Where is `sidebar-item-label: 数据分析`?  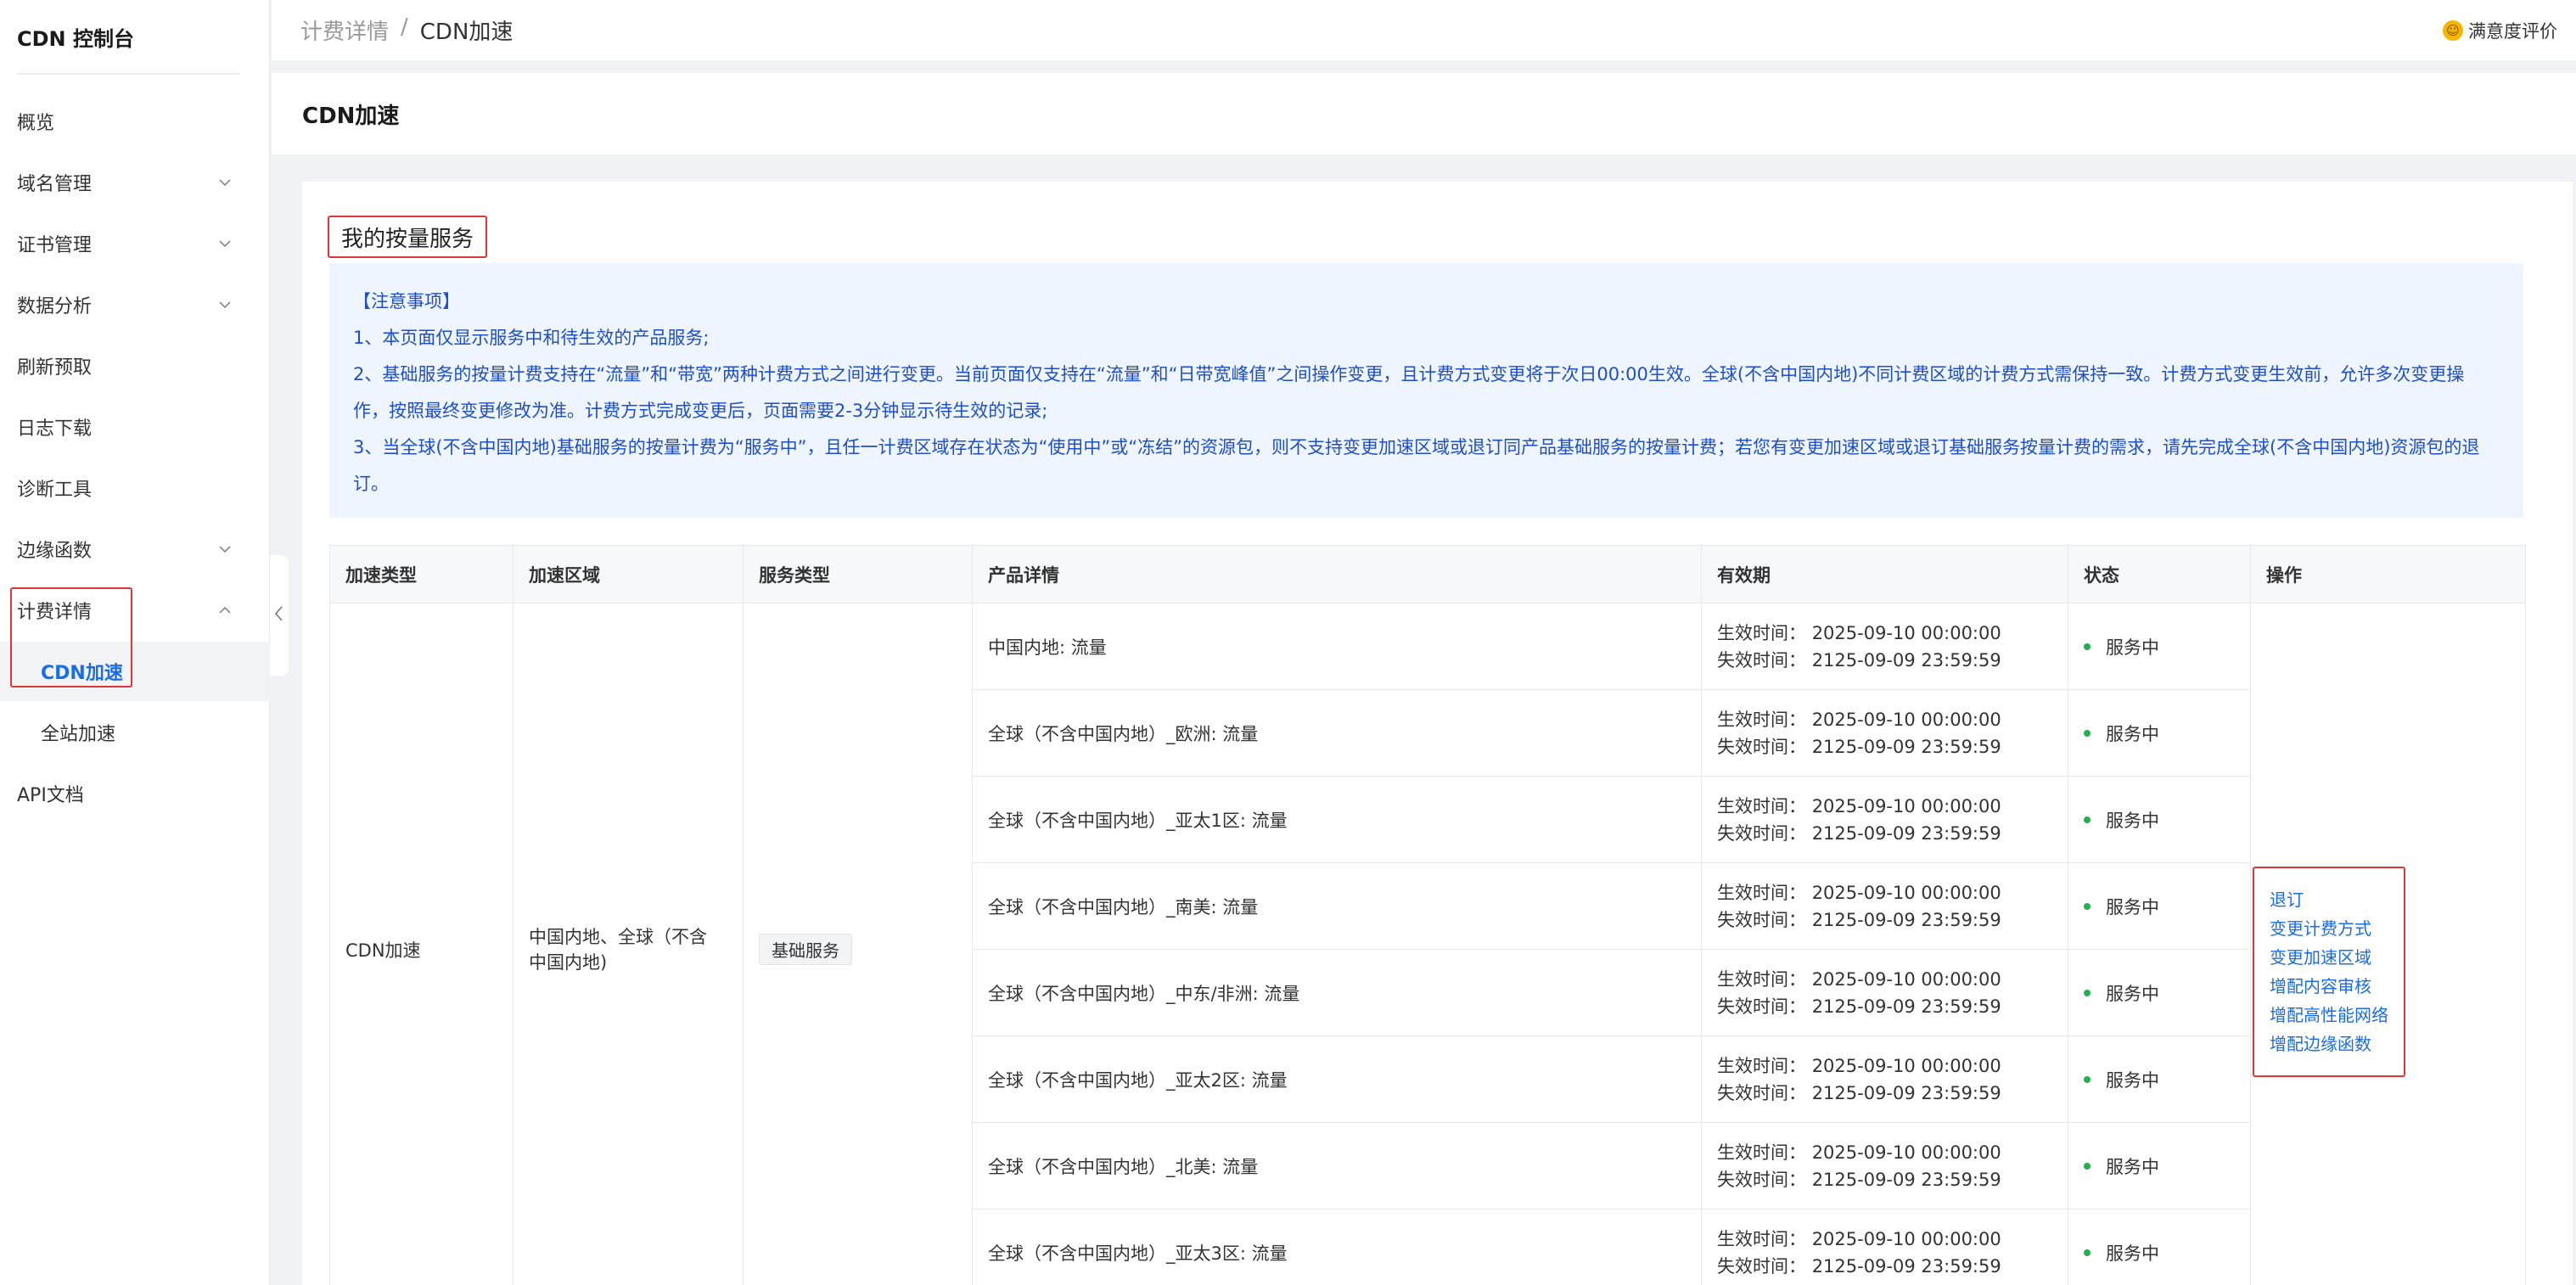
sidebar-item-label: 数据分析 is located at coordinates (55, 306).